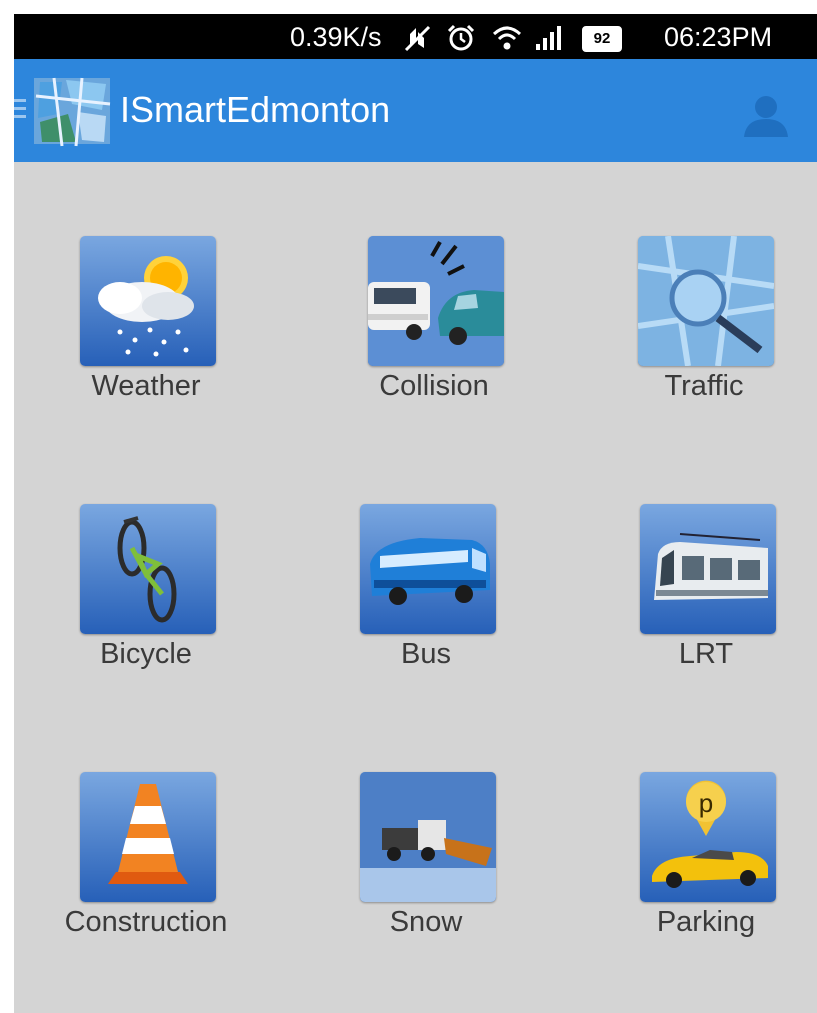 Image resolution: width=817 pixels, height=1013 pixels. What do you see at coordinates (708, 569) in the screenshot?
I see `lrt-icon` at bounding box center [708, 569].